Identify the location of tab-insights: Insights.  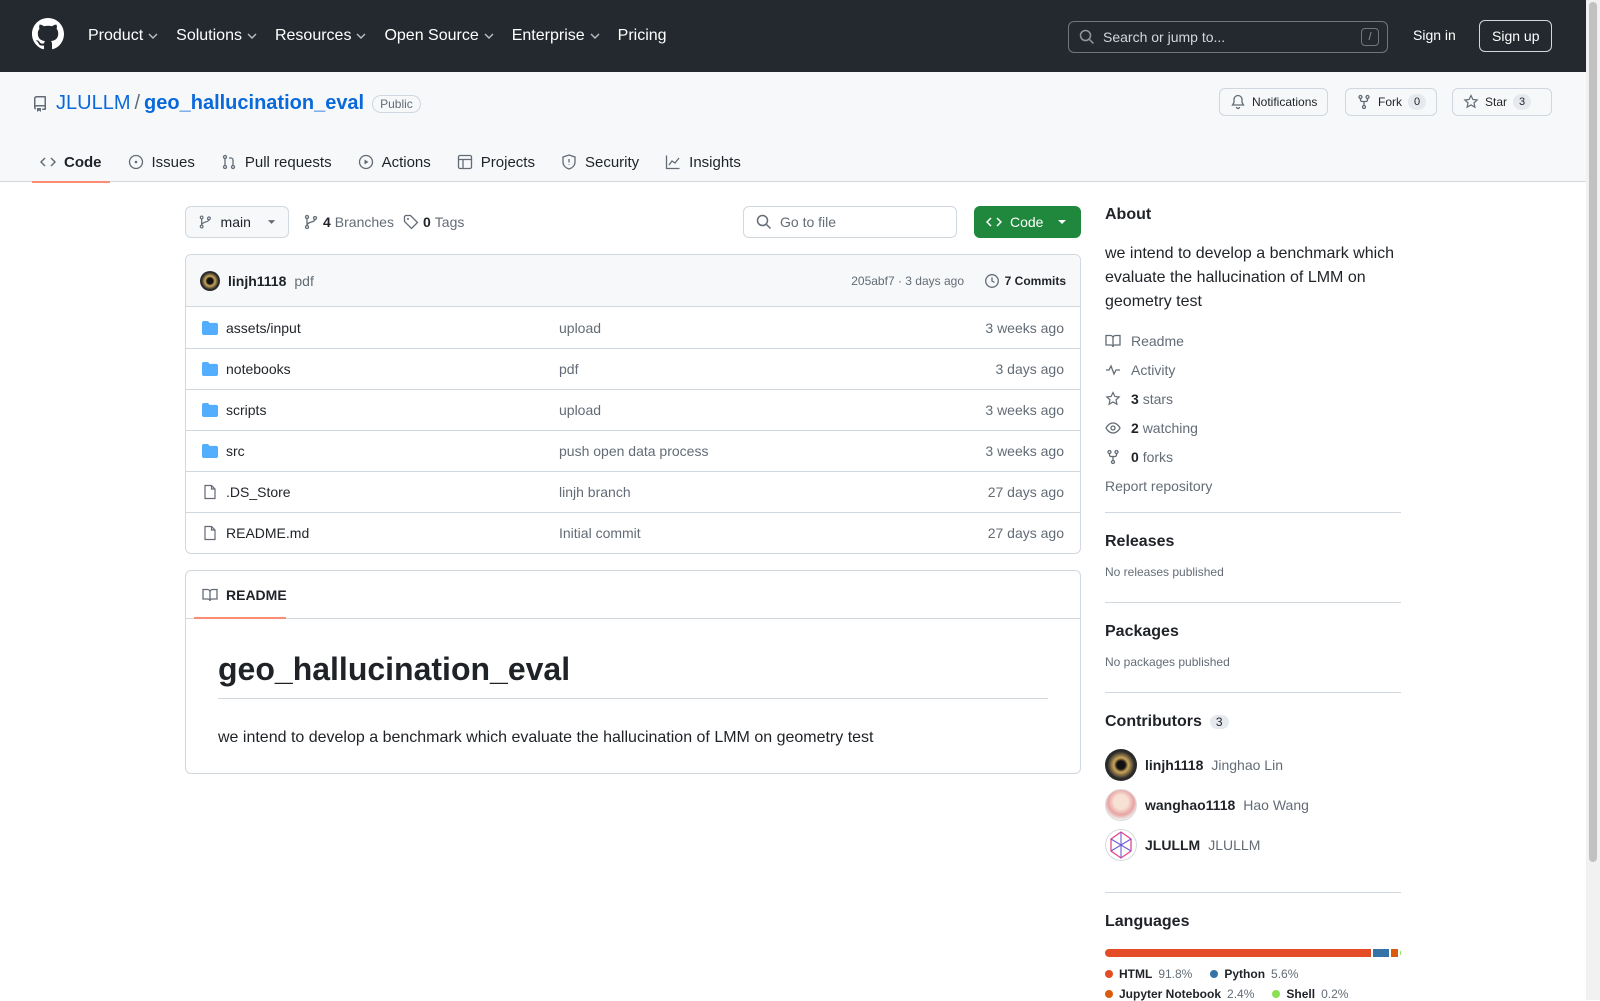
(703, 162).